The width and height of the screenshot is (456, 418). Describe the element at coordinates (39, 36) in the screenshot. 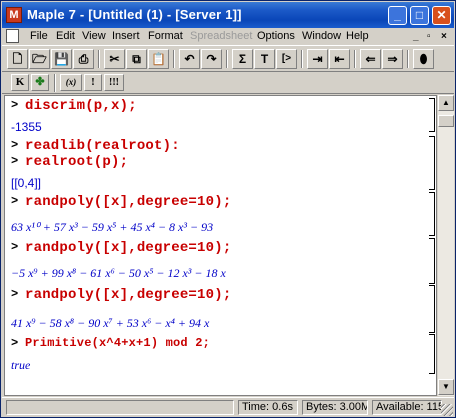

I see `menu-file: File` at that location.